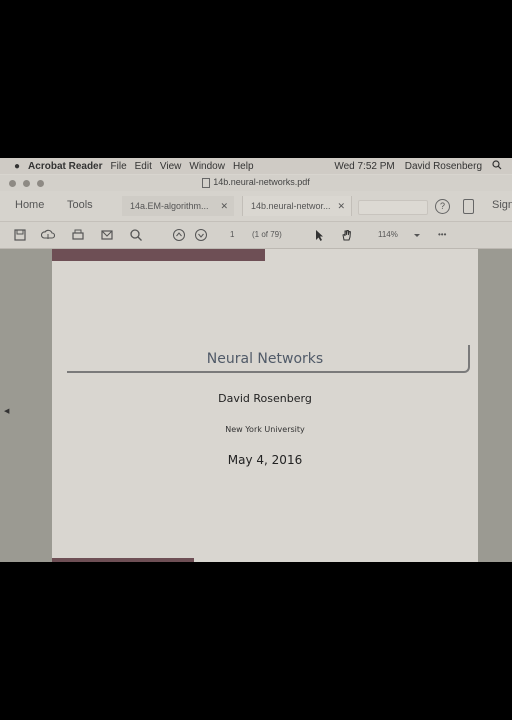 The width and height of the screenshot is (512, 720). Describe the element at coordinates (20, 235) in the screenshot. I see `save-icon` at that location.